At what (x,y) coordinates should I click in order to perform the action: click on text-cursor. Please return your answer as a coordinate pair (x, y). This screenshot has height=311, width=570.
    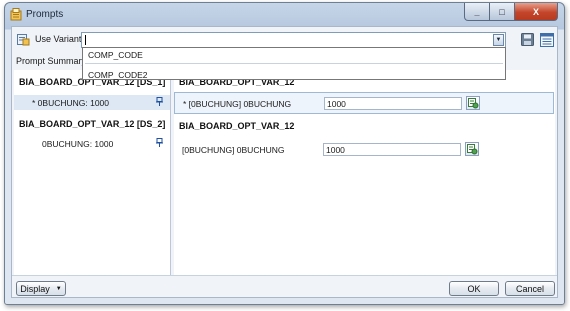
    Looking at the image, I should click on (85, 40).